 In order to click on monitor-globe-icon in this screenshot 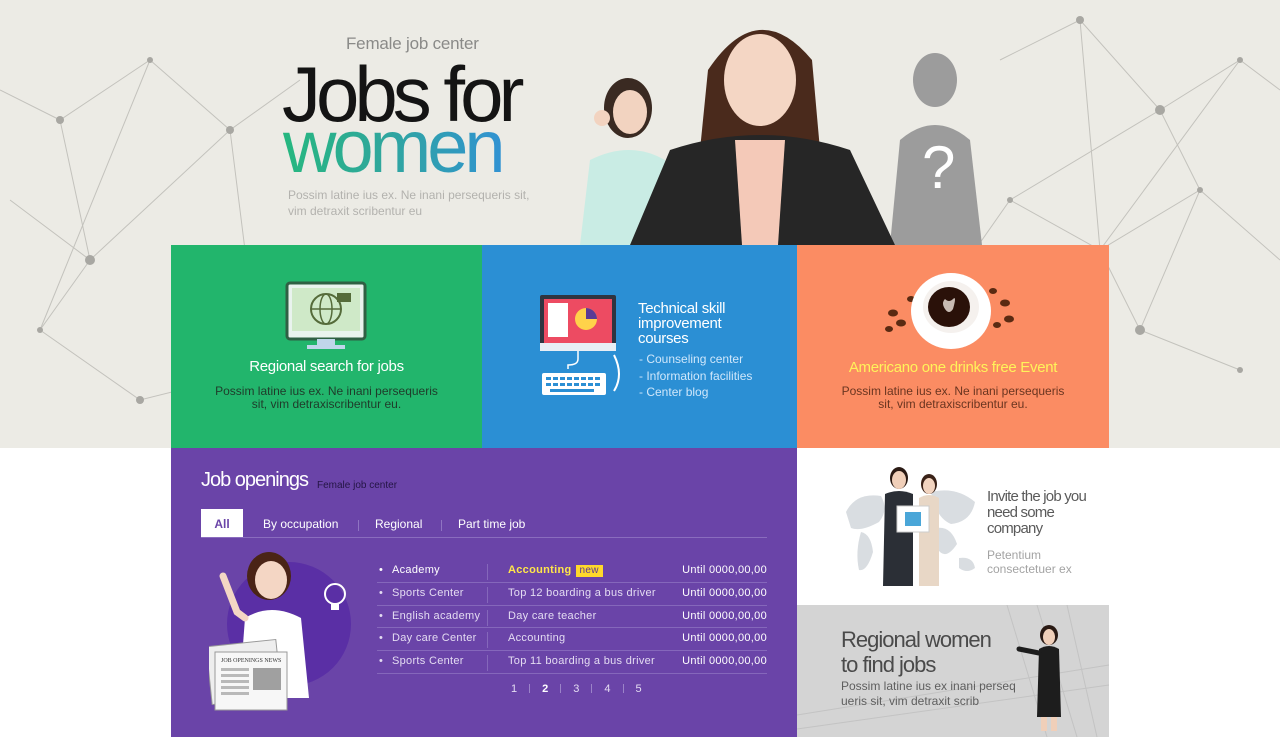, I will do `click(326, 315)`.